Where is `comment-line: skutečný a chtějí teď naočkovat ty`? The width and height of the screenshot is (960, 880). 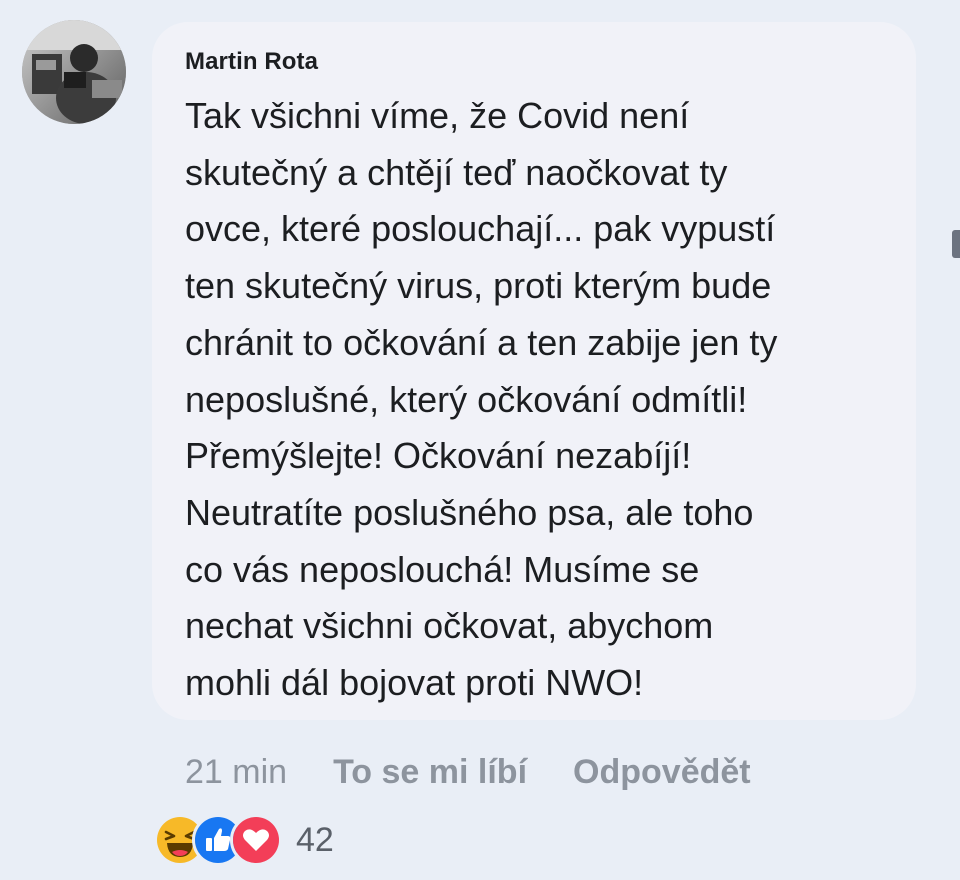
comment-line: skutečný a chtějí teď naočkovat ty is located at coordinates (456, 172).